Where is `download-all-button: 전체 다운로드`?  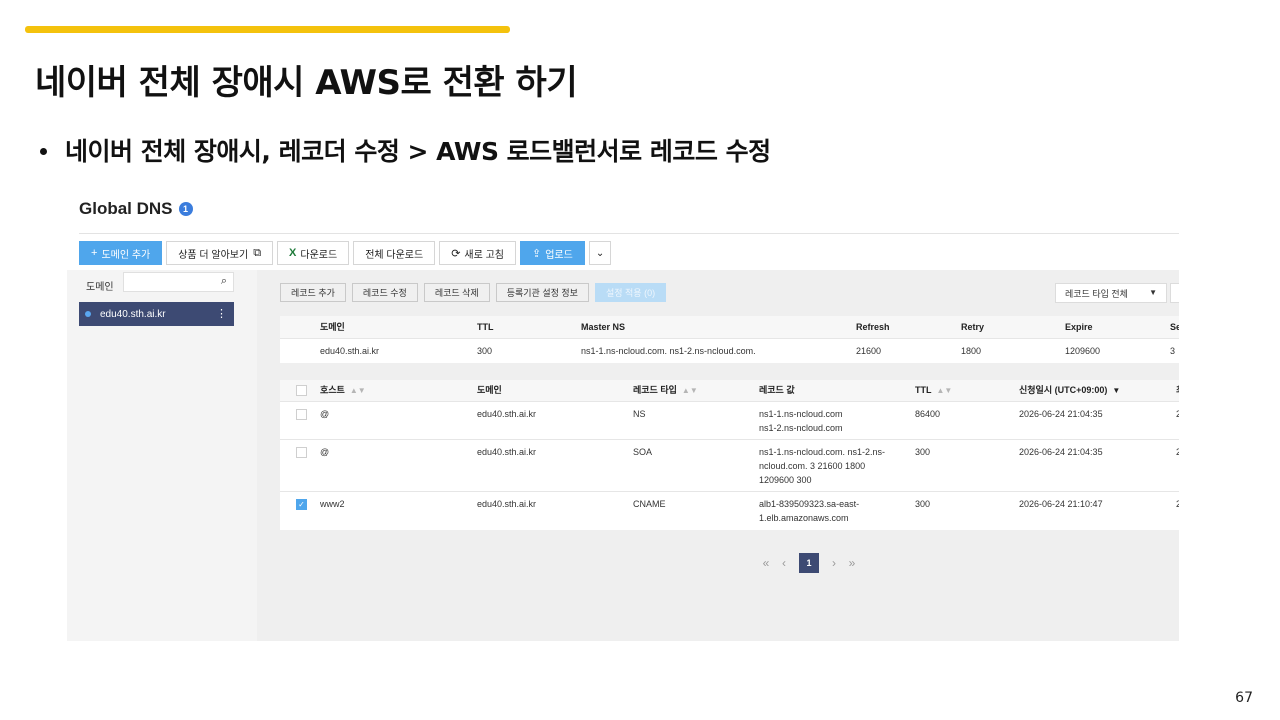 download-all-button: 전체 다운로드 is located at coordinates (394, 253).